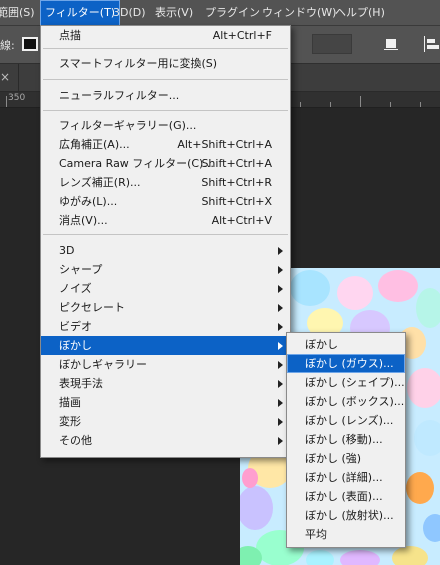  Describe the element at coordinates (165, 269) in the screenshot. I see `menu-item-sharpen: シャープ` at that location.